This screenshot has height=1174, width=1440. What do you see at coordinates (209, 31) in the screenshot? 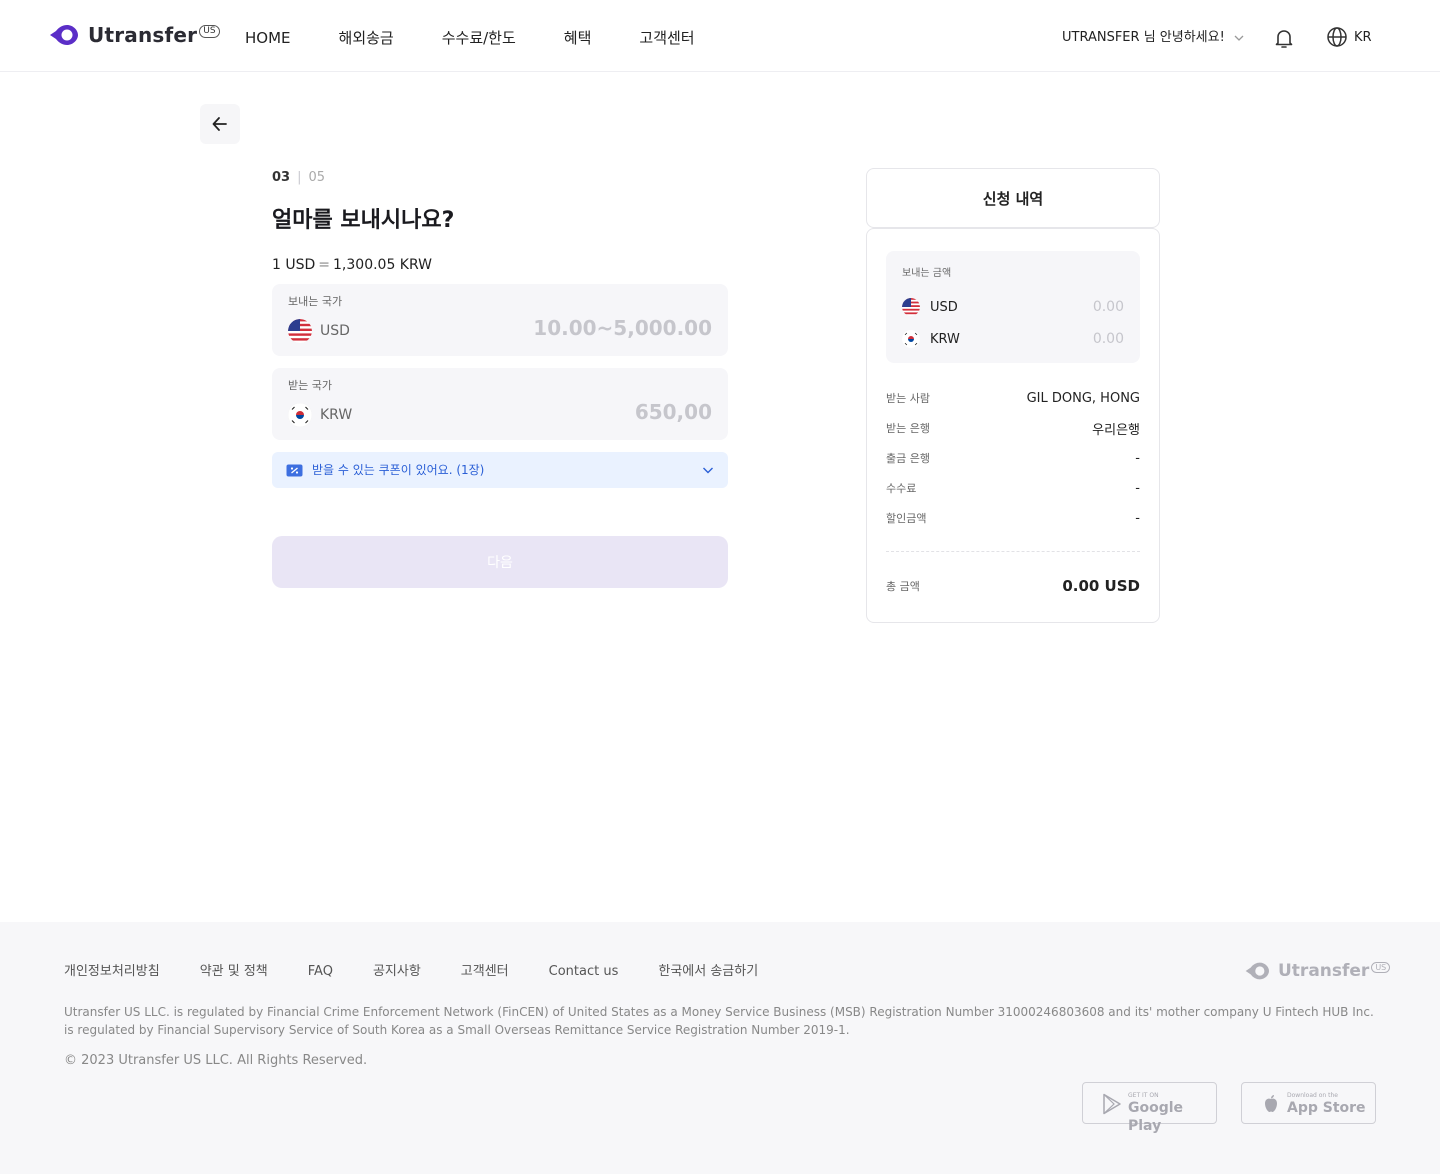
I see `logo-badge: US` at bounding box center [209, 31].